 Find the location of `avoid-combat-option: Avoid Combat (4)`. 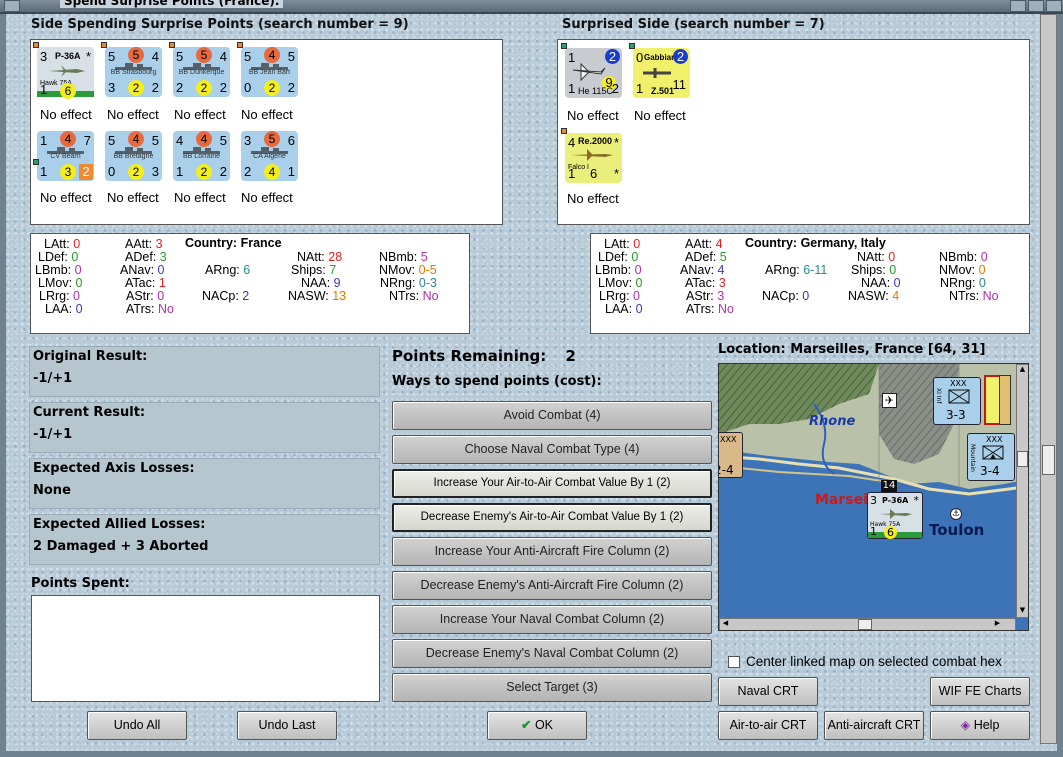

avoid-combat-option: Avoid Combat (4) is located at coordinates (552, 415).